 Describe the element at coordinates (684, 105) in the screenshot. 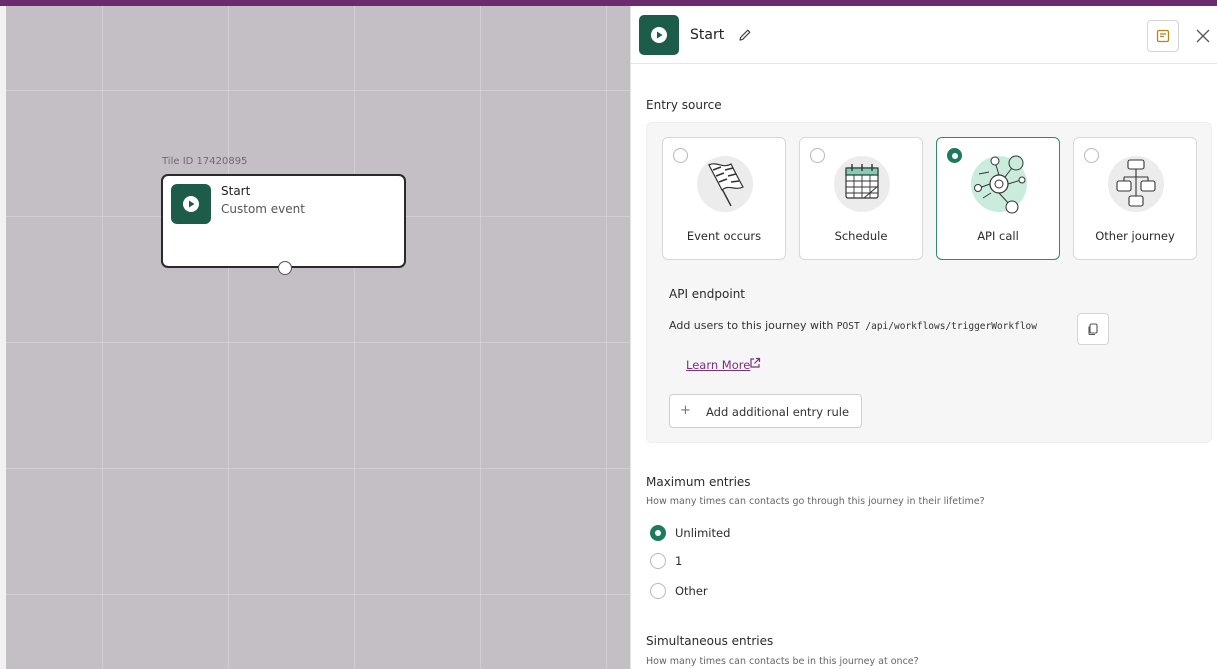

I see `entry-source-title: Entry source` at that location.